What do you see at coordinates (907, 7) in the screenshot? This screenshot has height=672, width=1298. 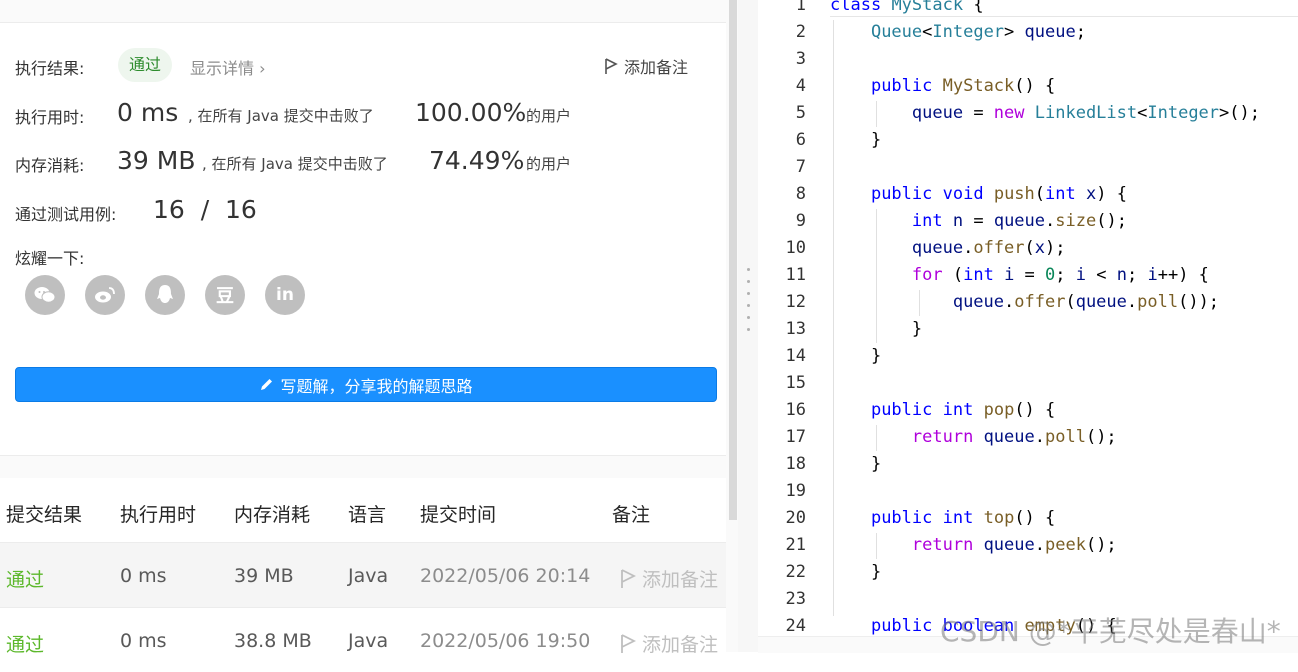 I see `code-line: class MyStack {` at bounding box center [907, 7].